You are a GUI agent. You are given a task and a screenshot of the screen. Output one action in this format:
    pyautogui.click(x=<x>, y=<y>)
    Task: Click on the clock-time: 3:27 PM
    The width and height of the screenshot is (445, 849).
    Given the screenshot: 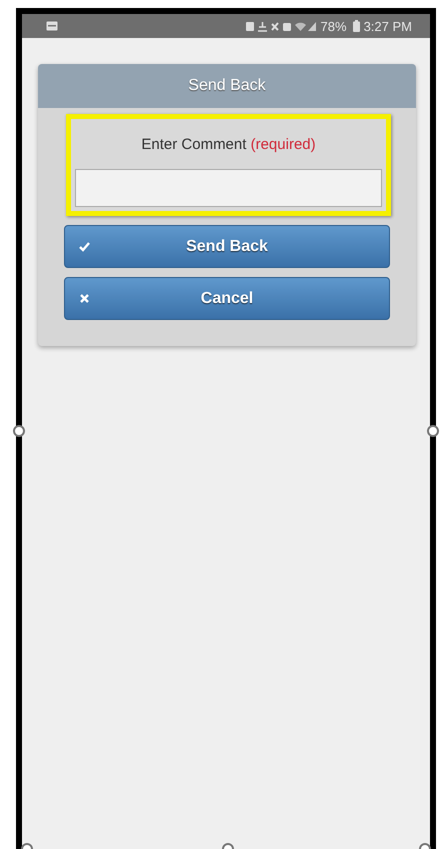 What is the action you would take?
    pyautogui.click(x=388, y=26)
    